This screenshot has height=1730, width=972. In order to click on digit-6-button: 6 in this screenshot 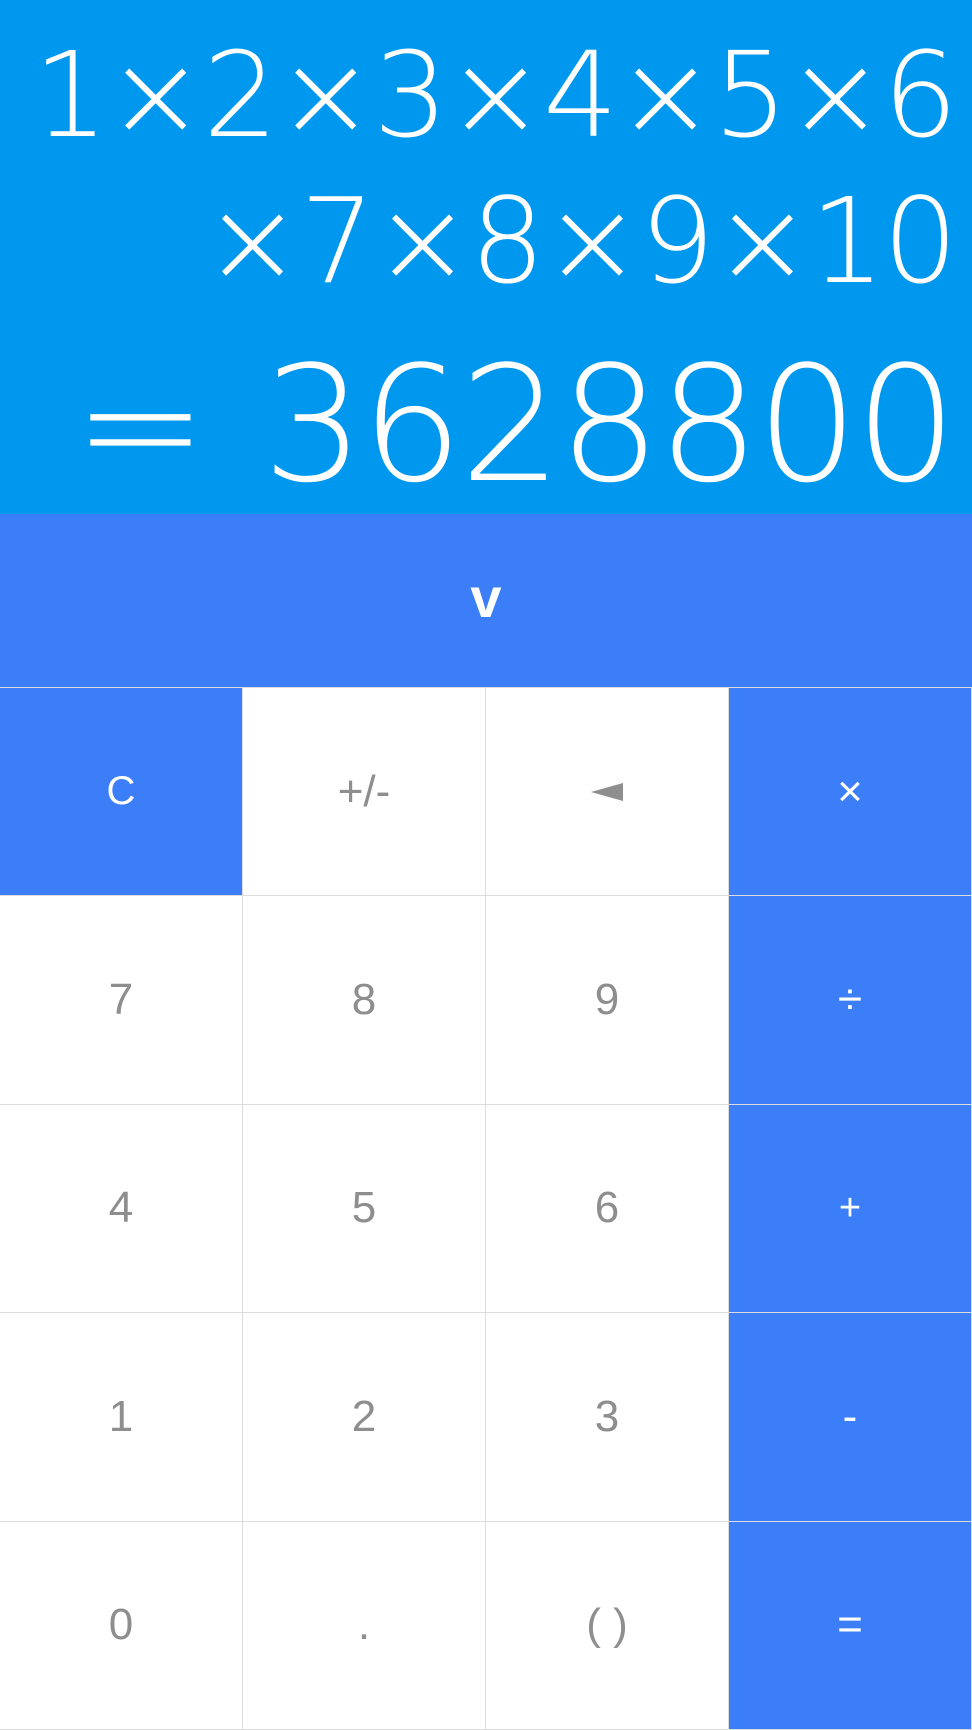, I will do `click(607, 1208)`.